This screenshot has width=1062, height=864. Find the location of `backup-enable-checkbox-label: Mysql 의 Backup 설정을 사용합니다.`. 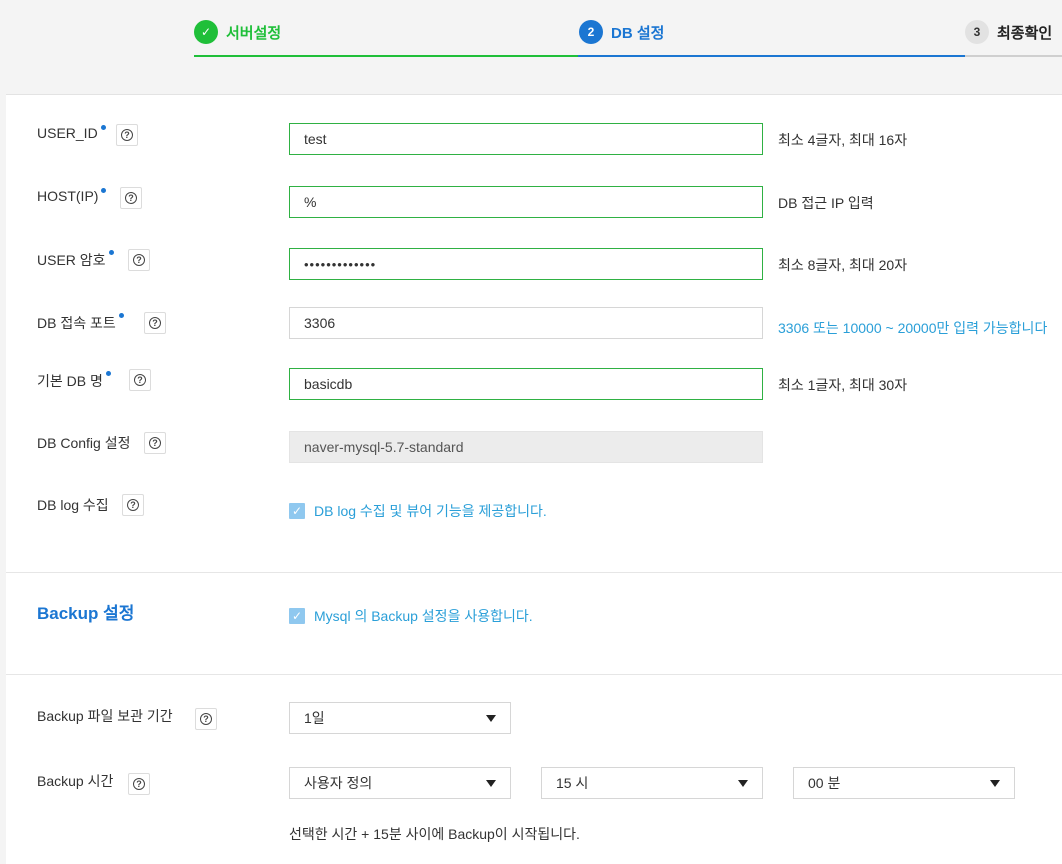

backup-enable-checkbox-label: Mysql 의 Backup 설정을 사용합니다. is located at coordinates (423, 616).